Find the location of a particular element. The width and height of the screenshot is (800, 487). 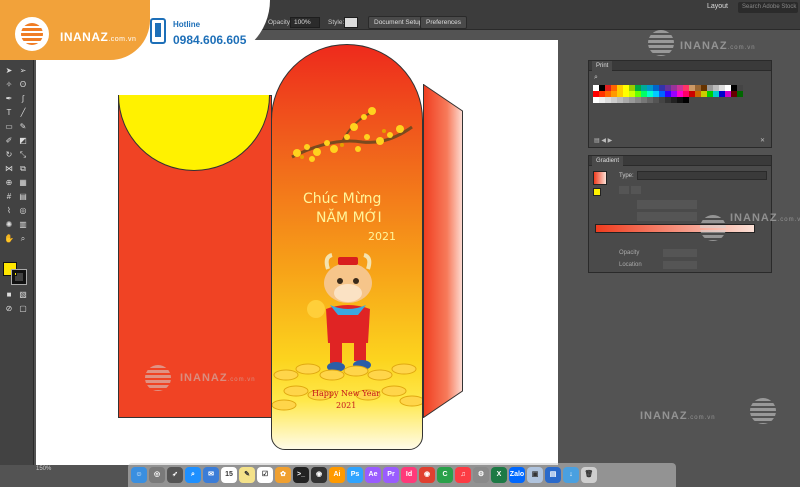

brand-logo-banner: INANAZ.com.vn Hotline 0984.606.605 is located at coordinates (135, 30).